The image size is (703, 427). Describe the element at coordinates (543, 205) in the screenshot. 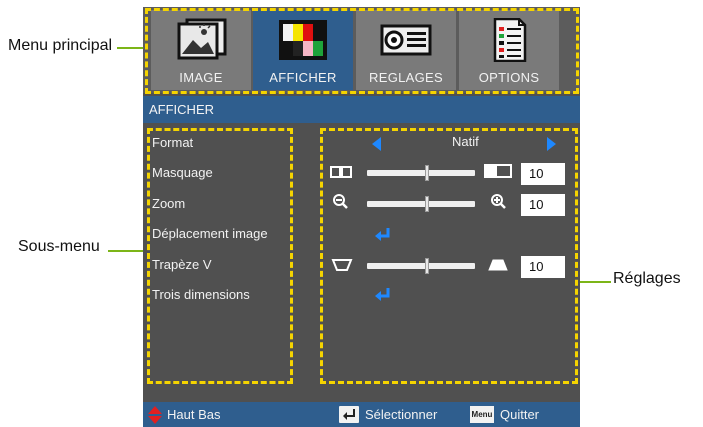

I see `zoom-value-box: 10` at that location.